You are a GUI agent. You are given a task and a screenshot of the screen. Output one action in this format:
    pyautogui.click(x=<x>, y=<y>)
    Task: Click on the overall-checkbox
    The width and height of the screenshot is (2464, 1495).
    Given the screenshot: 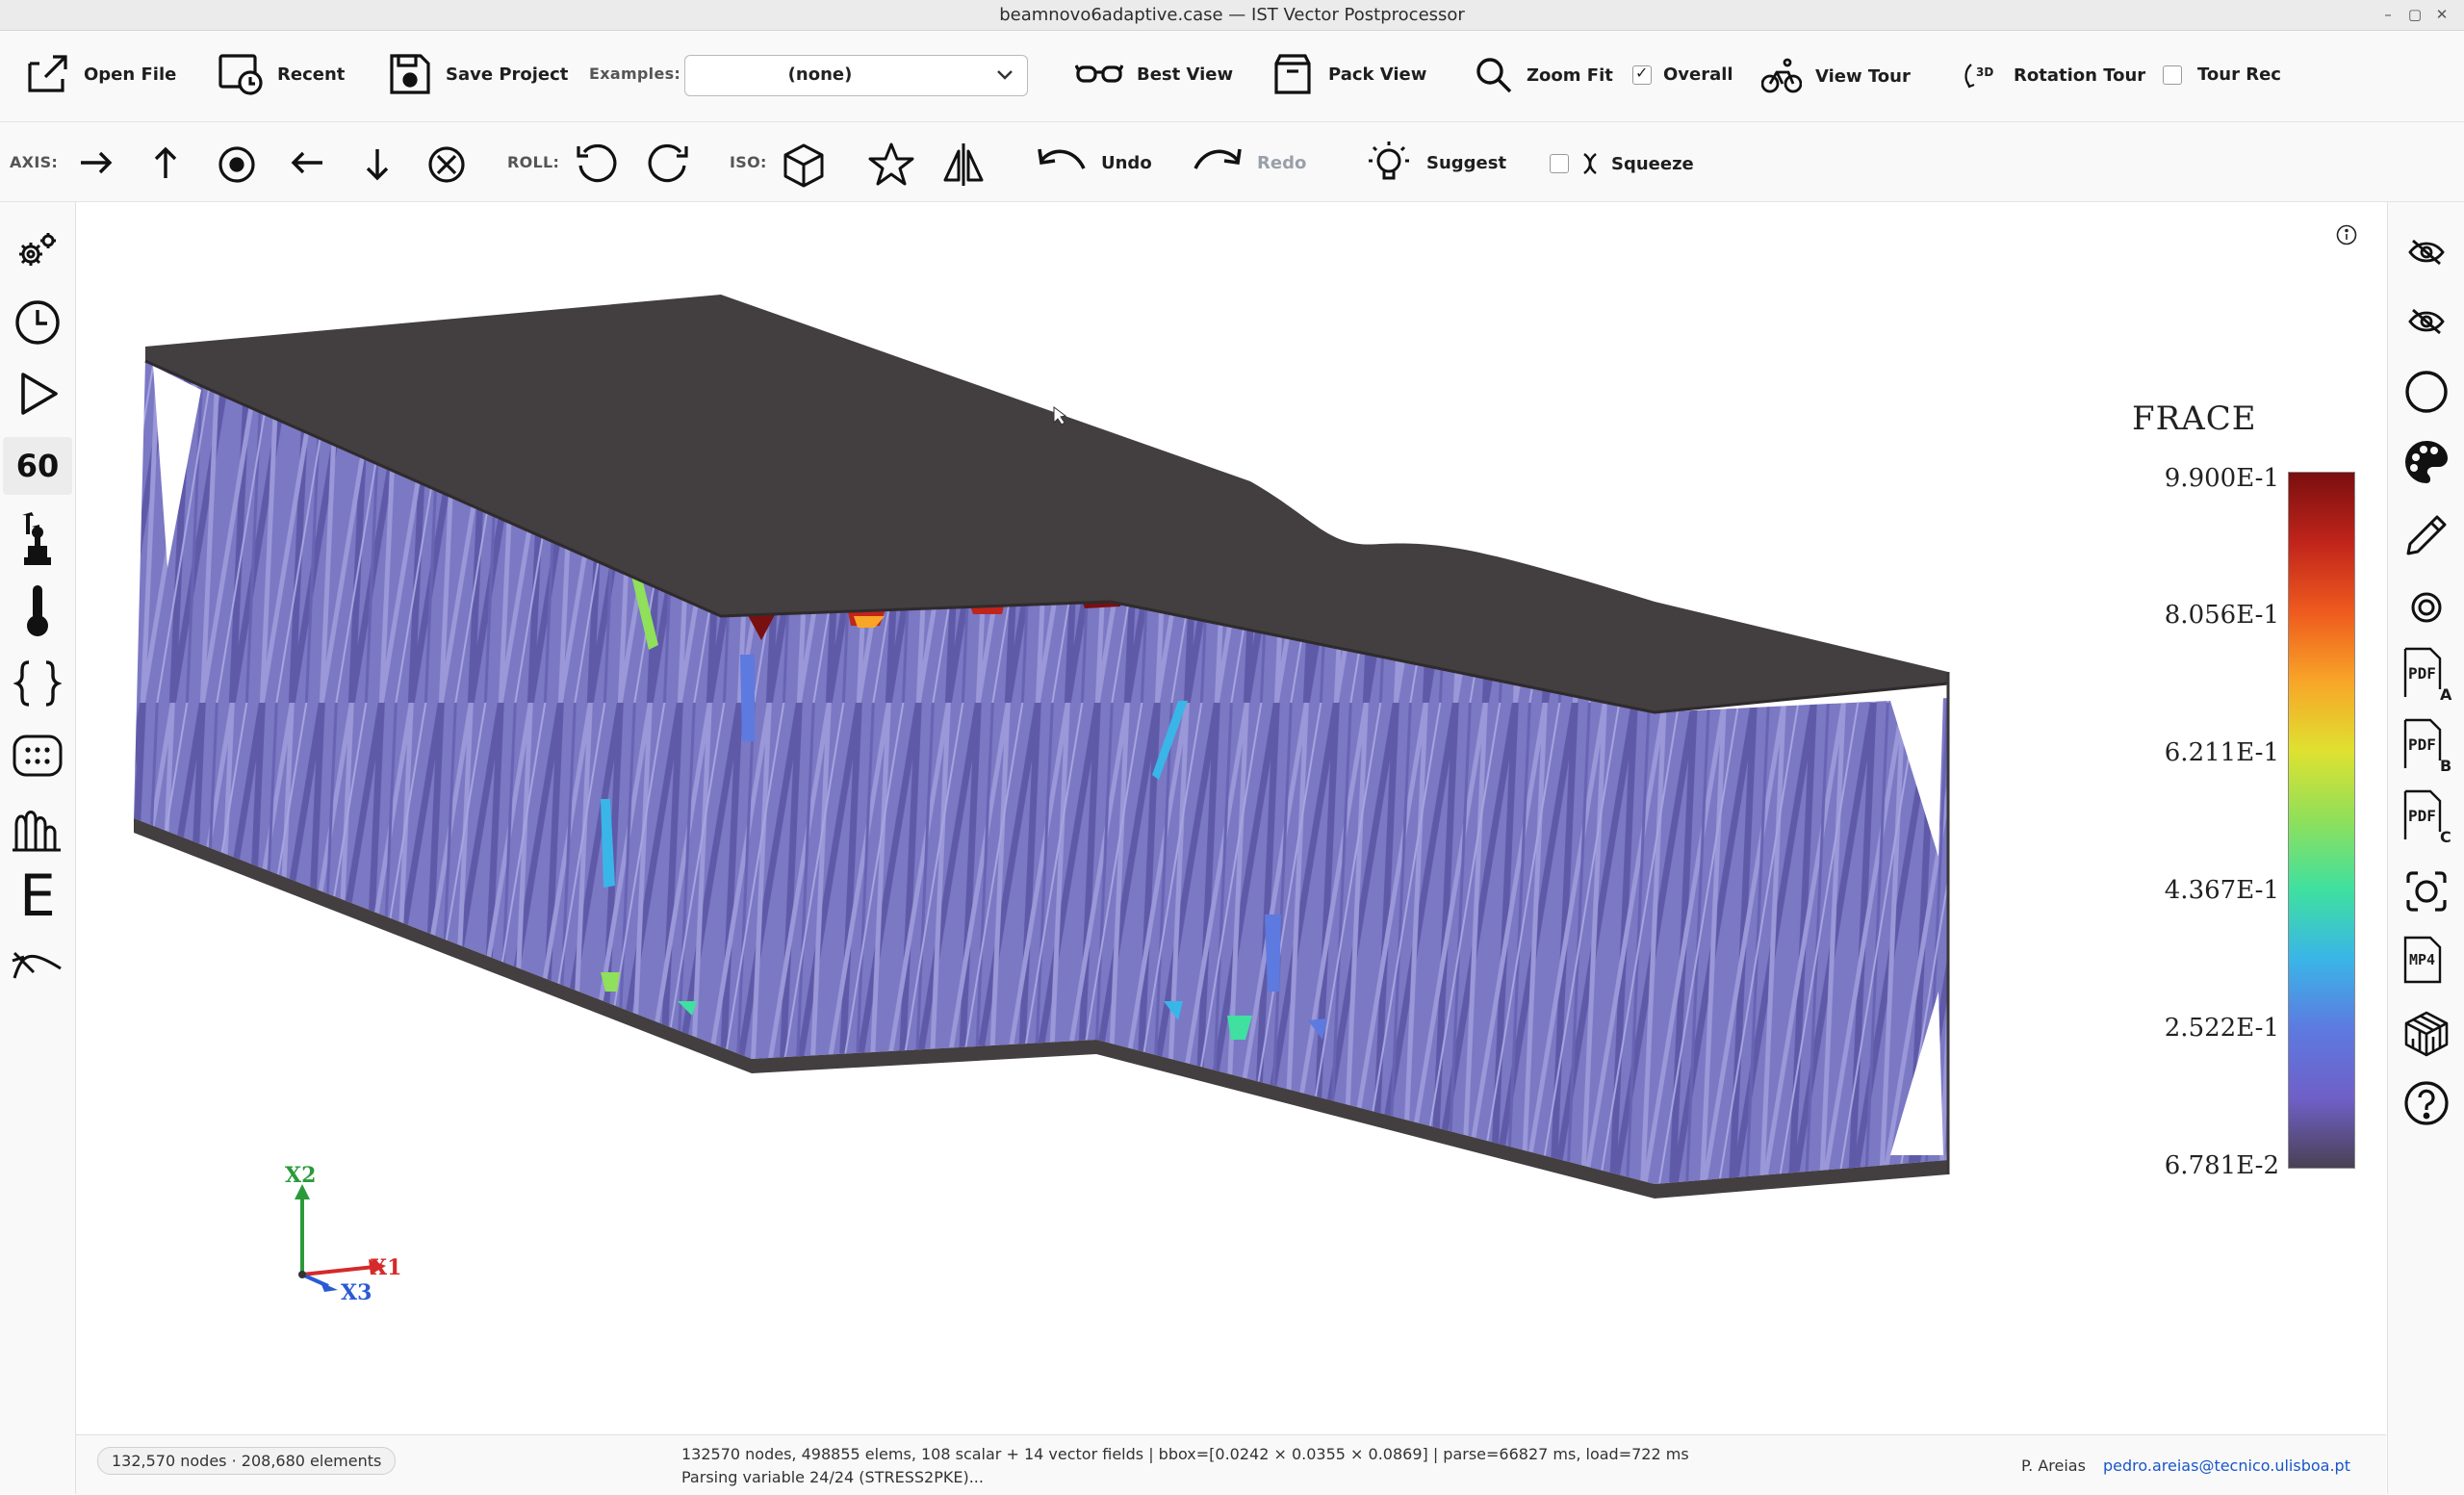 What is the action you would take?
    pyautogui.click(x=1642, y=74)
    